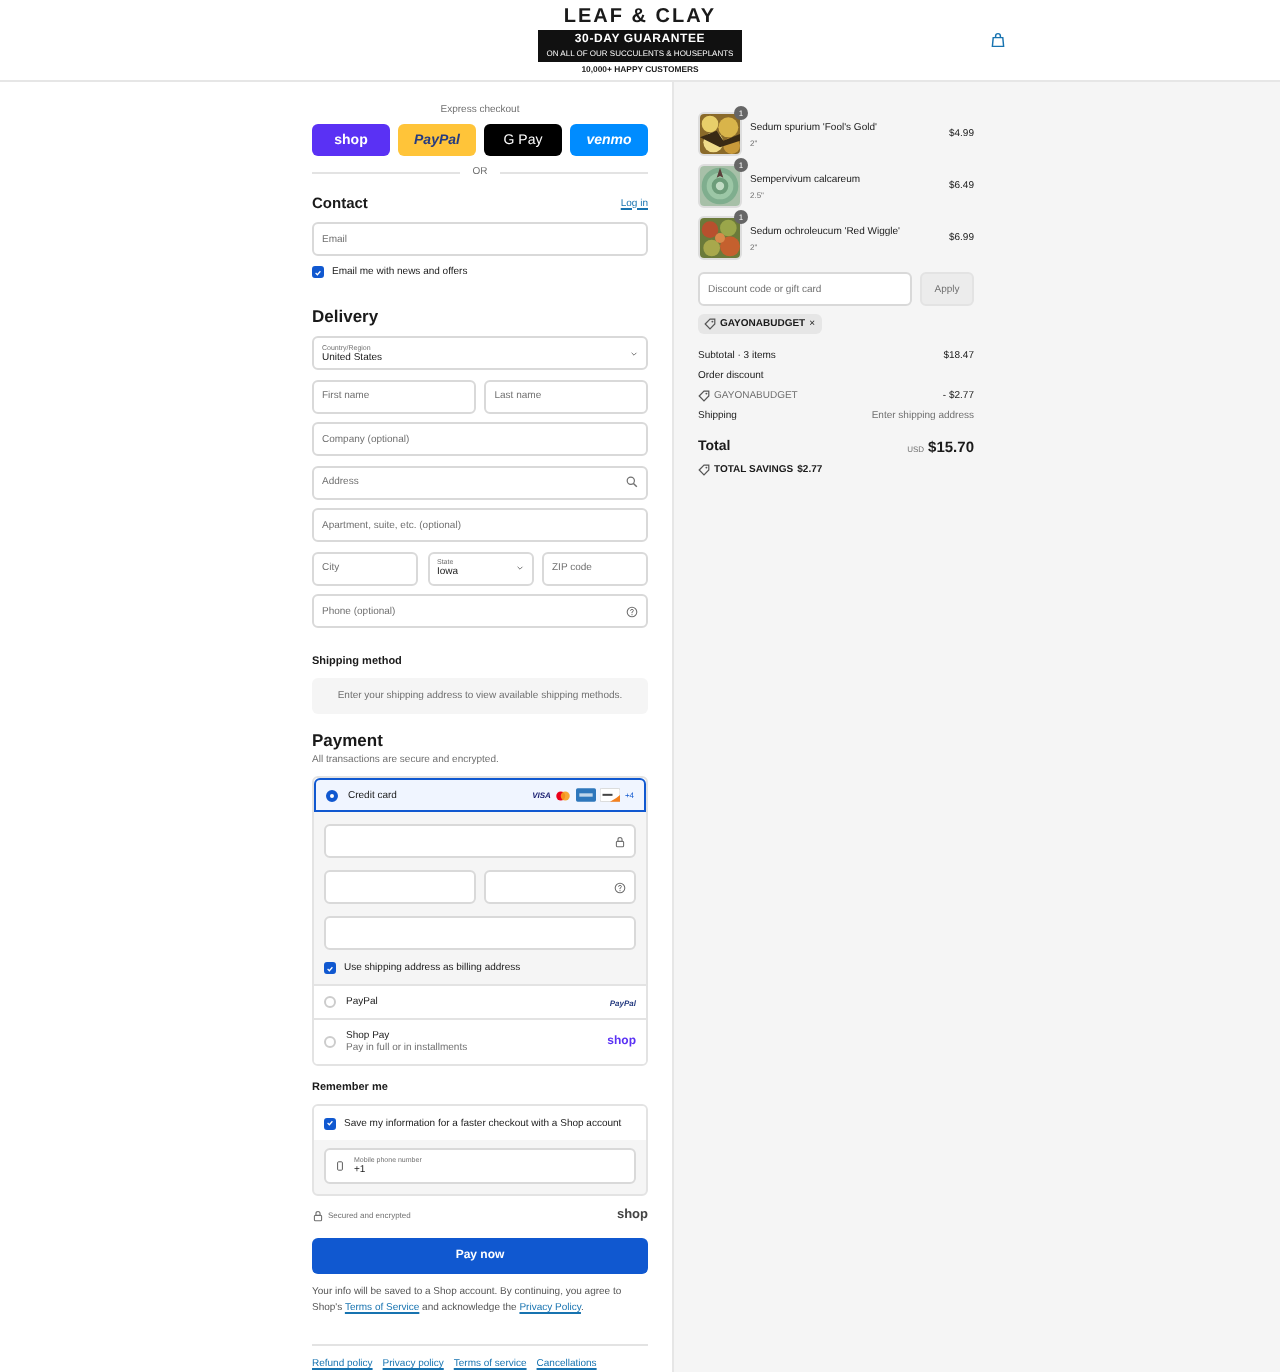  I want to click on security-code-field, so click(560, 887).